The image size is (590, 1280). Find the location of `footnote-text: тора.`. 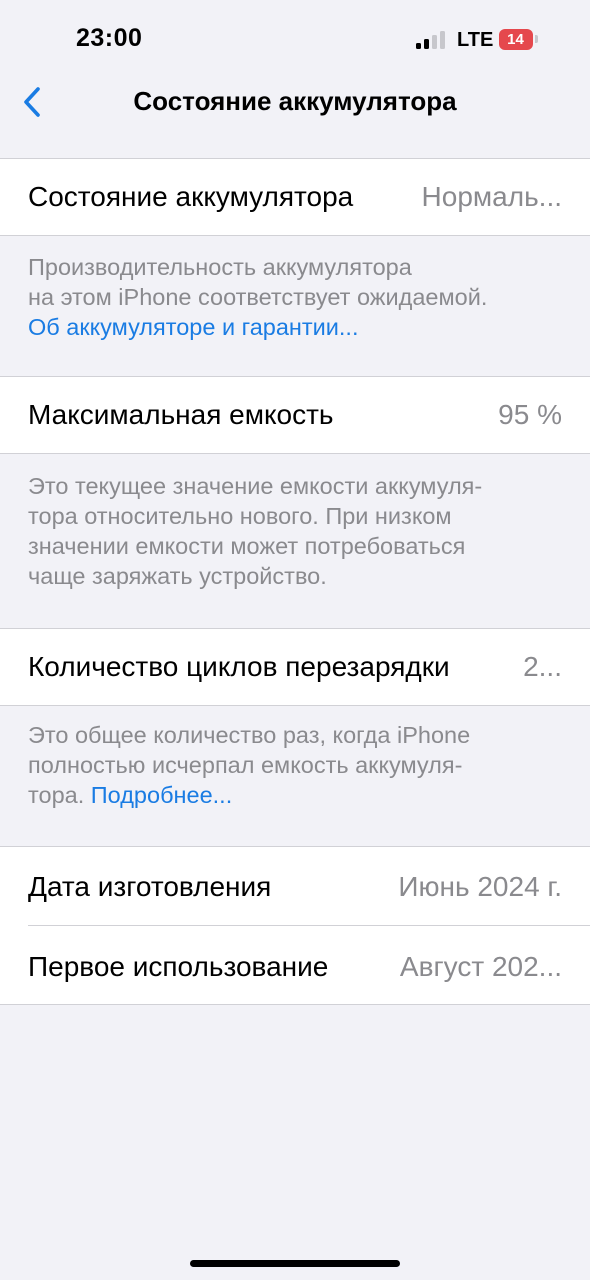

footnote-text: тора. is located at coordinates (59, 795).